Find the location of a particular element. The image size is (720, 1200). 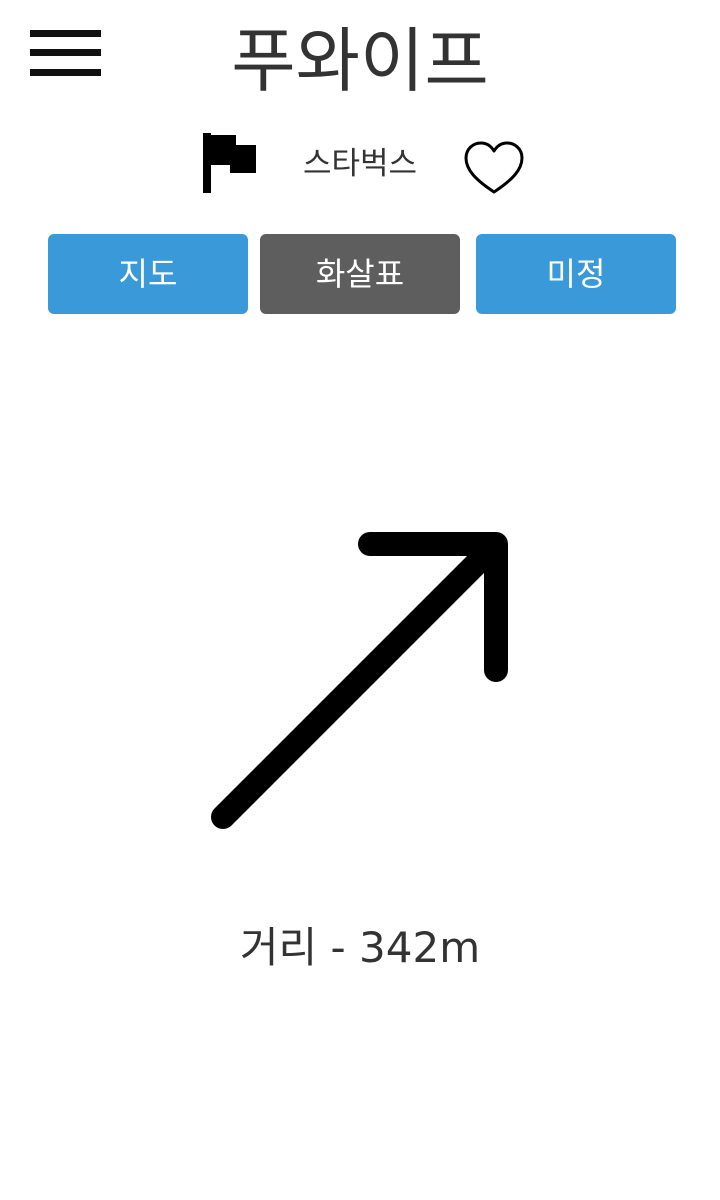

distance-label: 거리 - 342m is located at coordinates (360, 947).